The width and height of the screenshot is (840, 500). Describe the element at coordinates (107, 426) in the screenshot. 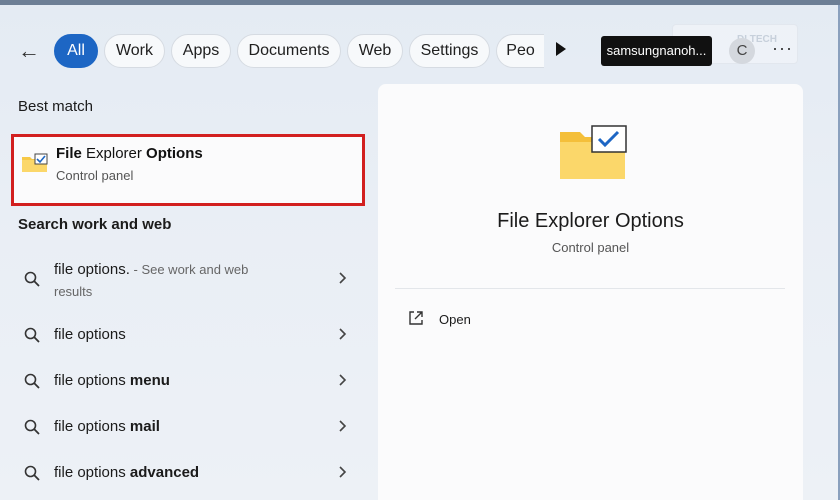

I see `search-result-text: file options mail` at that location.